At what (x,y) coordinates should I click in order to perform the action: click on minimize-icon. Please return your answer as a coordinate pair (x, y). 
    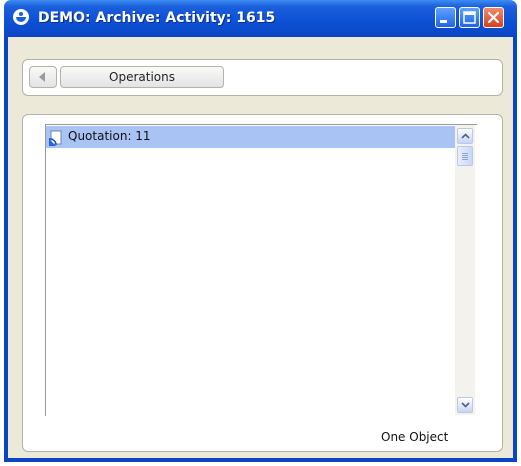
    Looking at the image, I should click on (443, 21).